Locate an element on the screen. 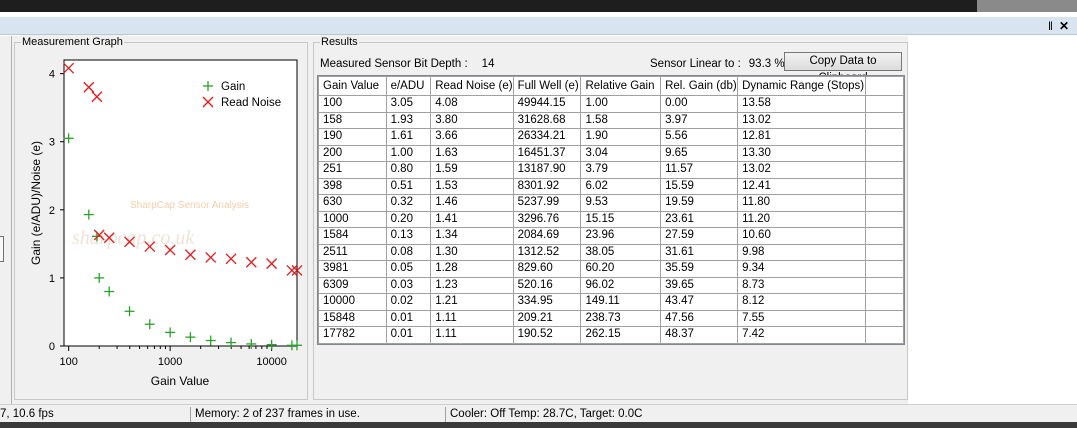 This screenshot has width=1077, height=428. table-cell: 209.21 is located at coordinates (547, 318).